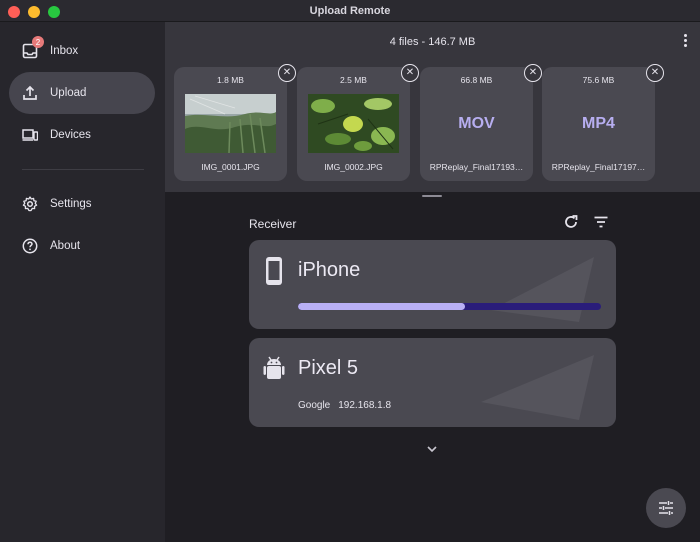 This screenshot has height=542, width=700. What do you see at coordinates (274, 367) in the screenshot?
I see `android-icon` at bounding box center [274, 367].